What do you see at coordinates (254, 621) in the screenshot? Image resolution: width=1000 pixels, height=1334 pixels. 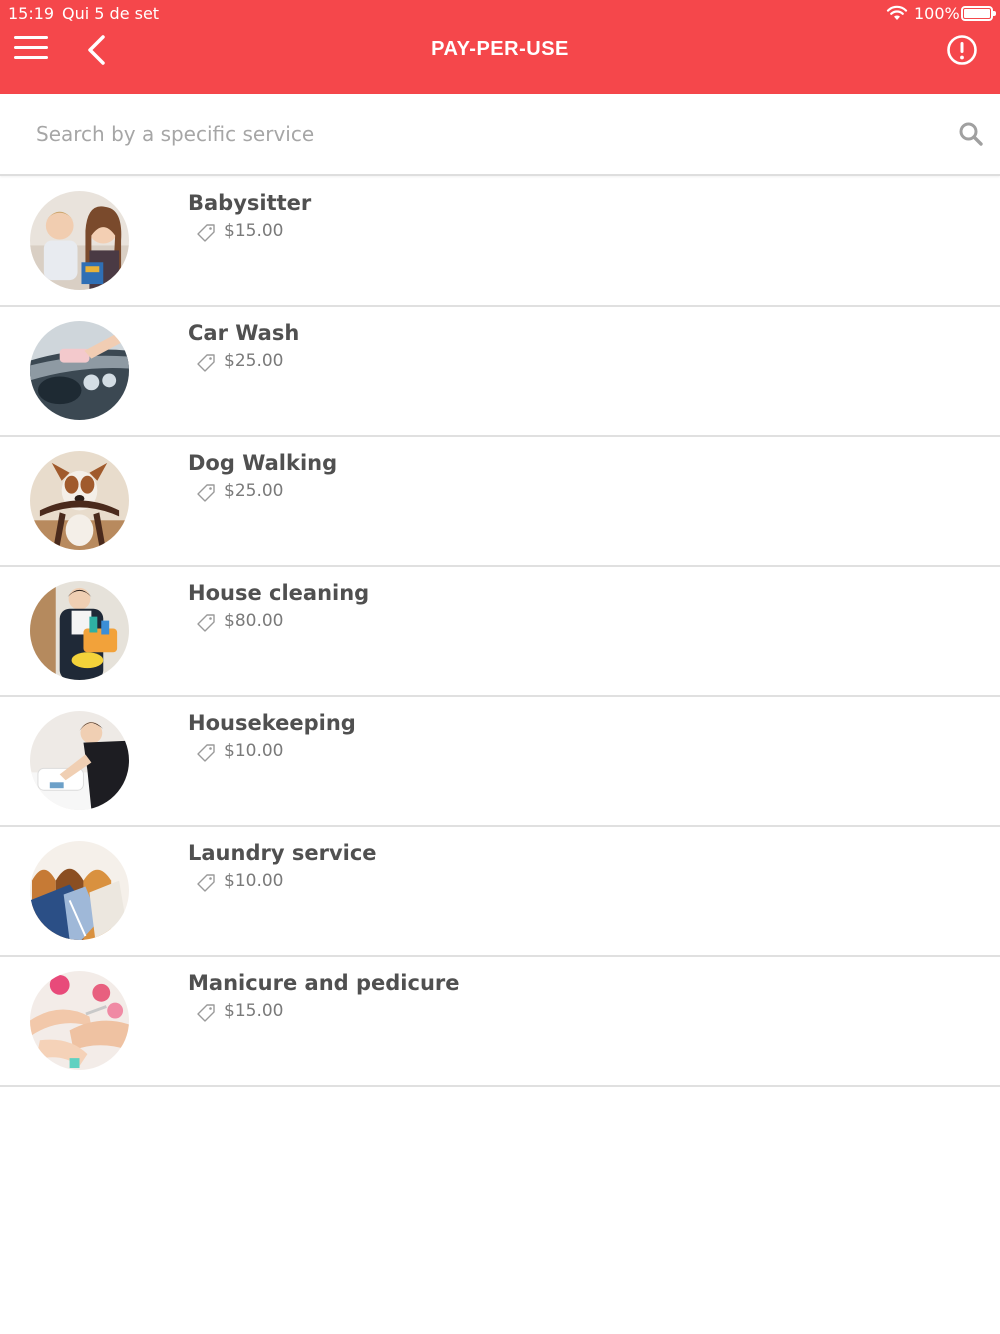 I see `service-price: $80.00` at bounding box center [254, 621].